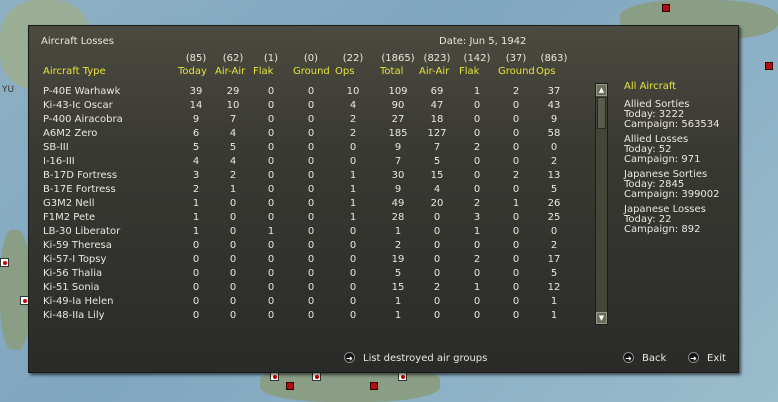  I want to click on table-row: Ki-57-I Topsy 0 0 0 0 0 19 0 2 0 17, so click(309, 261).